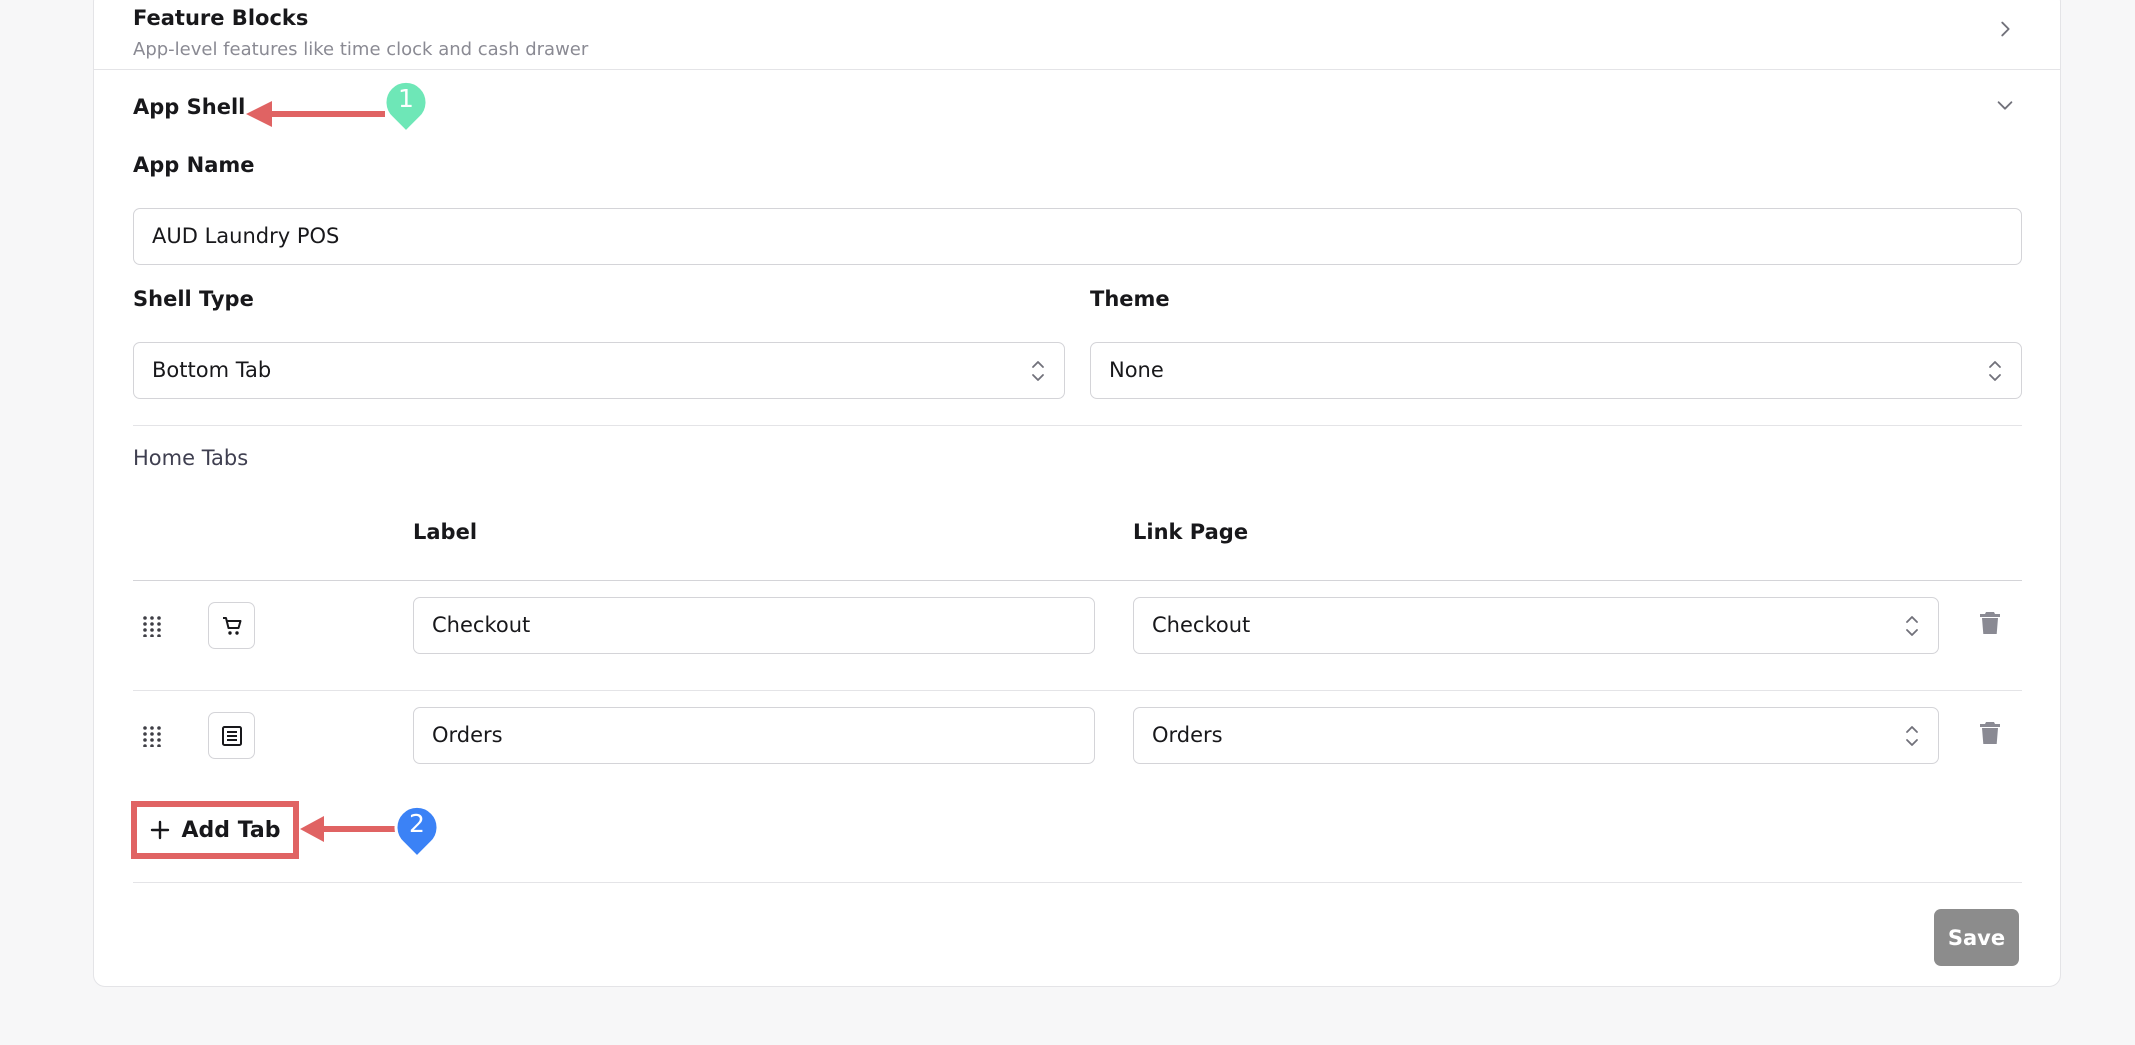 This screenshot has width=2135, height=1045. I want to click on shell-type-label: Shell Type, so click(193, 299).